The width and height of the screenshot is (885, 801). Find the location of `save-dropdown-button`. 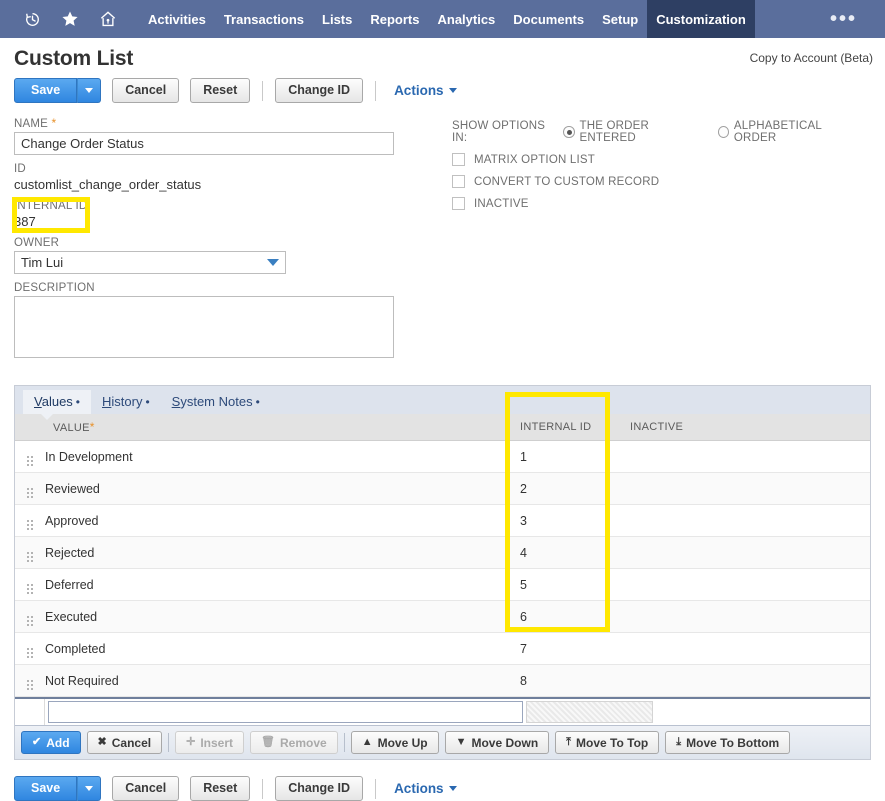

save-dropdown-button is located at coordinates (89, 90).